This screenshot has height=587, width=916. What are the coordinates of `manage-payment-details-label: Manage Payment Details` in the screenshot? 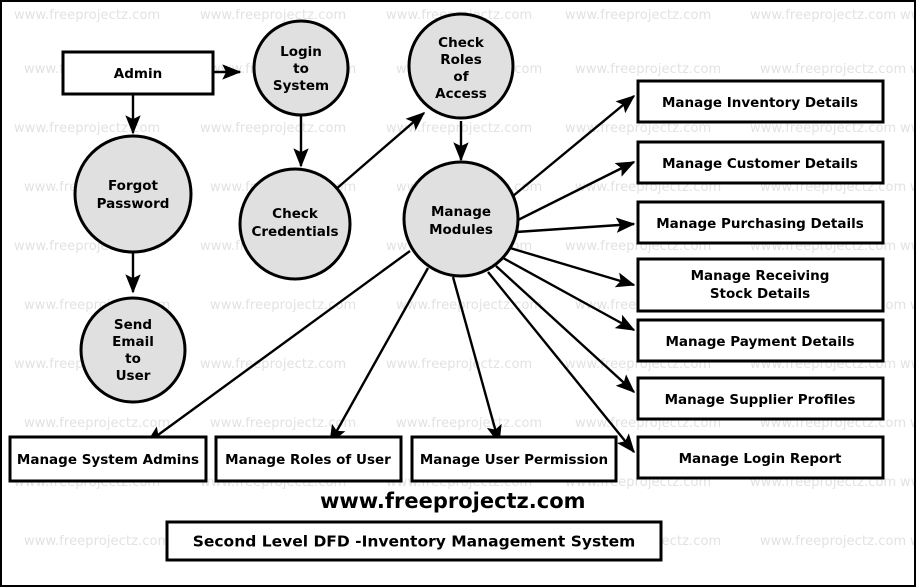 It's located at (759, 342).